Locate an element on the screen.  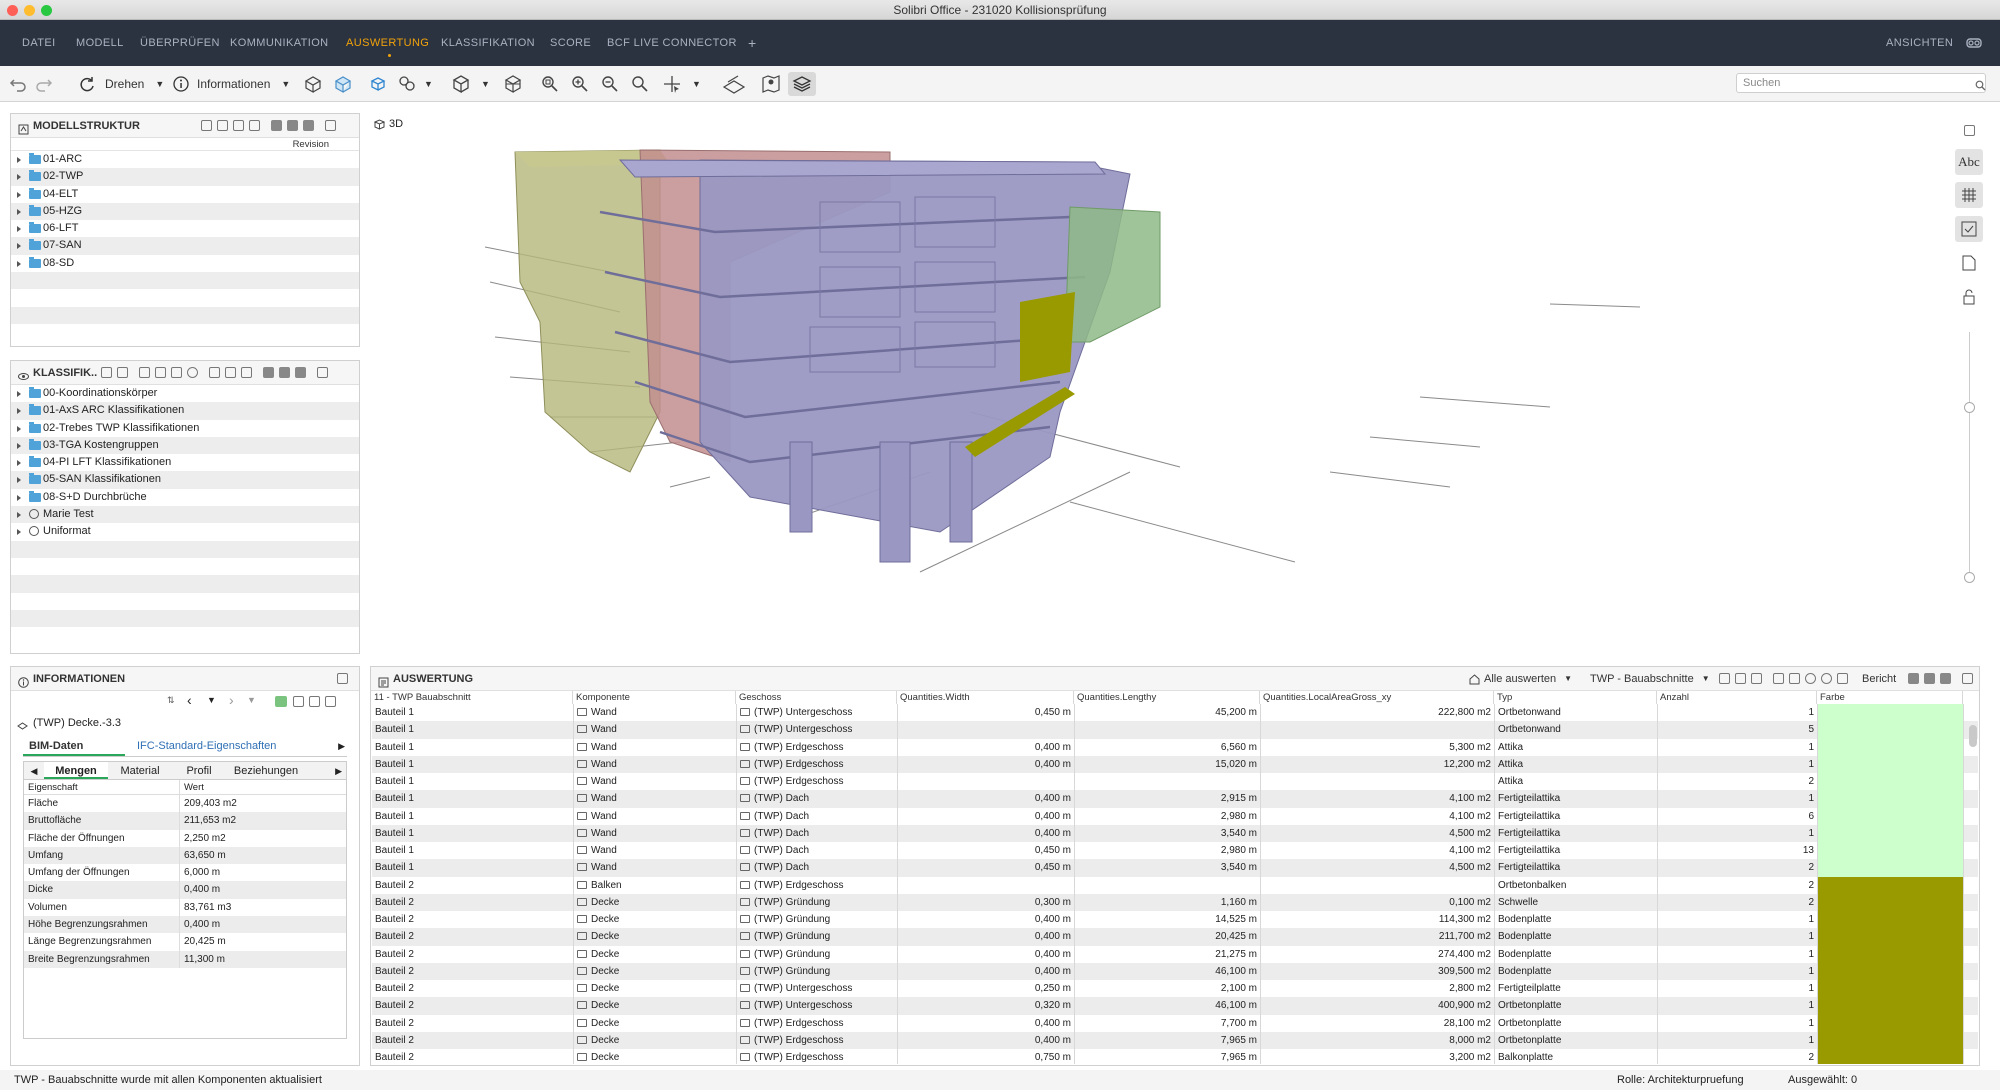
copy-icon is located at coordinates (160, 372).